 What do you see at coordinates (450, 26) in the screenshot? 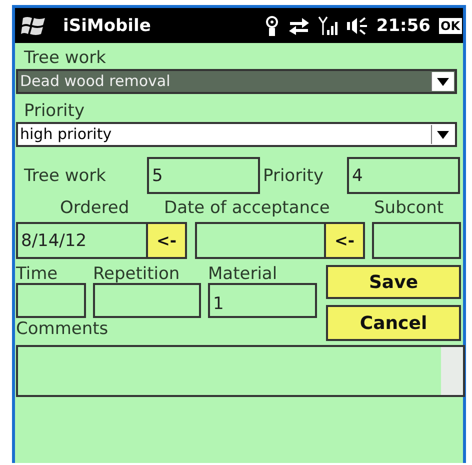
I see `ok-button: OK` at bounding box center [450, 26].